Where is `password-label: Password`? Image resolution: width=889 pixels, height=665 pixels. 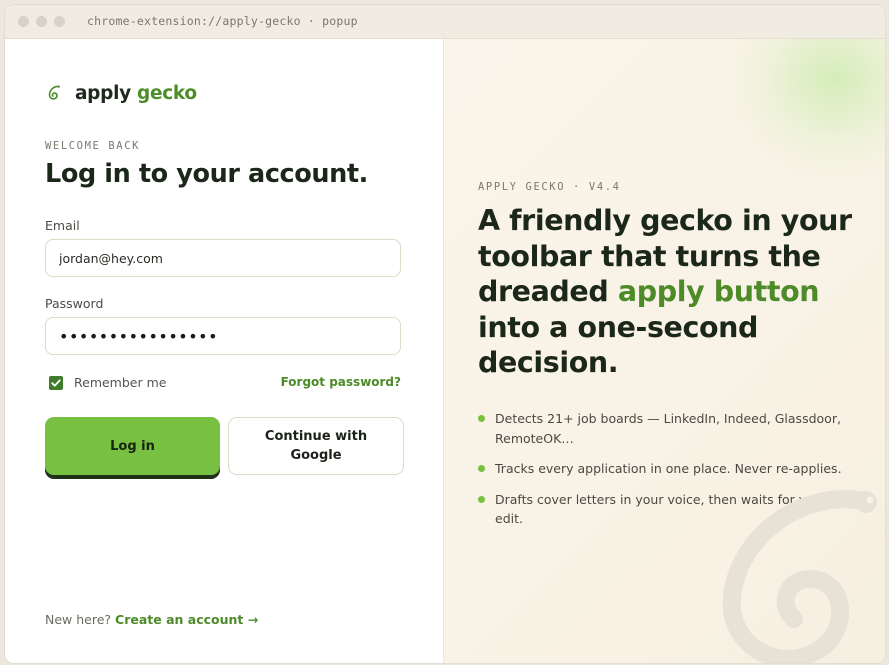 password-label: Password is located at coordinates (74, 303).